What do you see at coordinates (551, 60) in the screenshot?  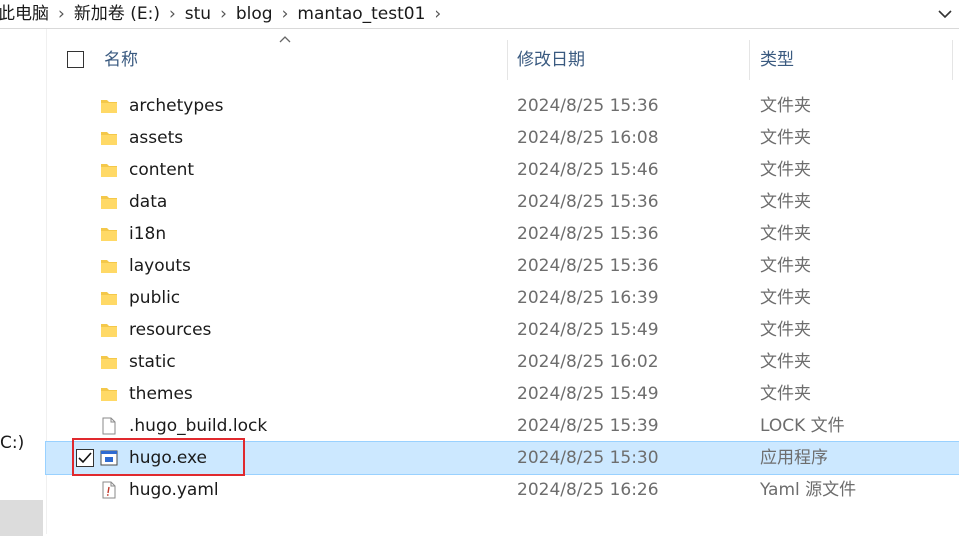 I see `column-header-modified: 修改日期` at bounding box center [551, 60].